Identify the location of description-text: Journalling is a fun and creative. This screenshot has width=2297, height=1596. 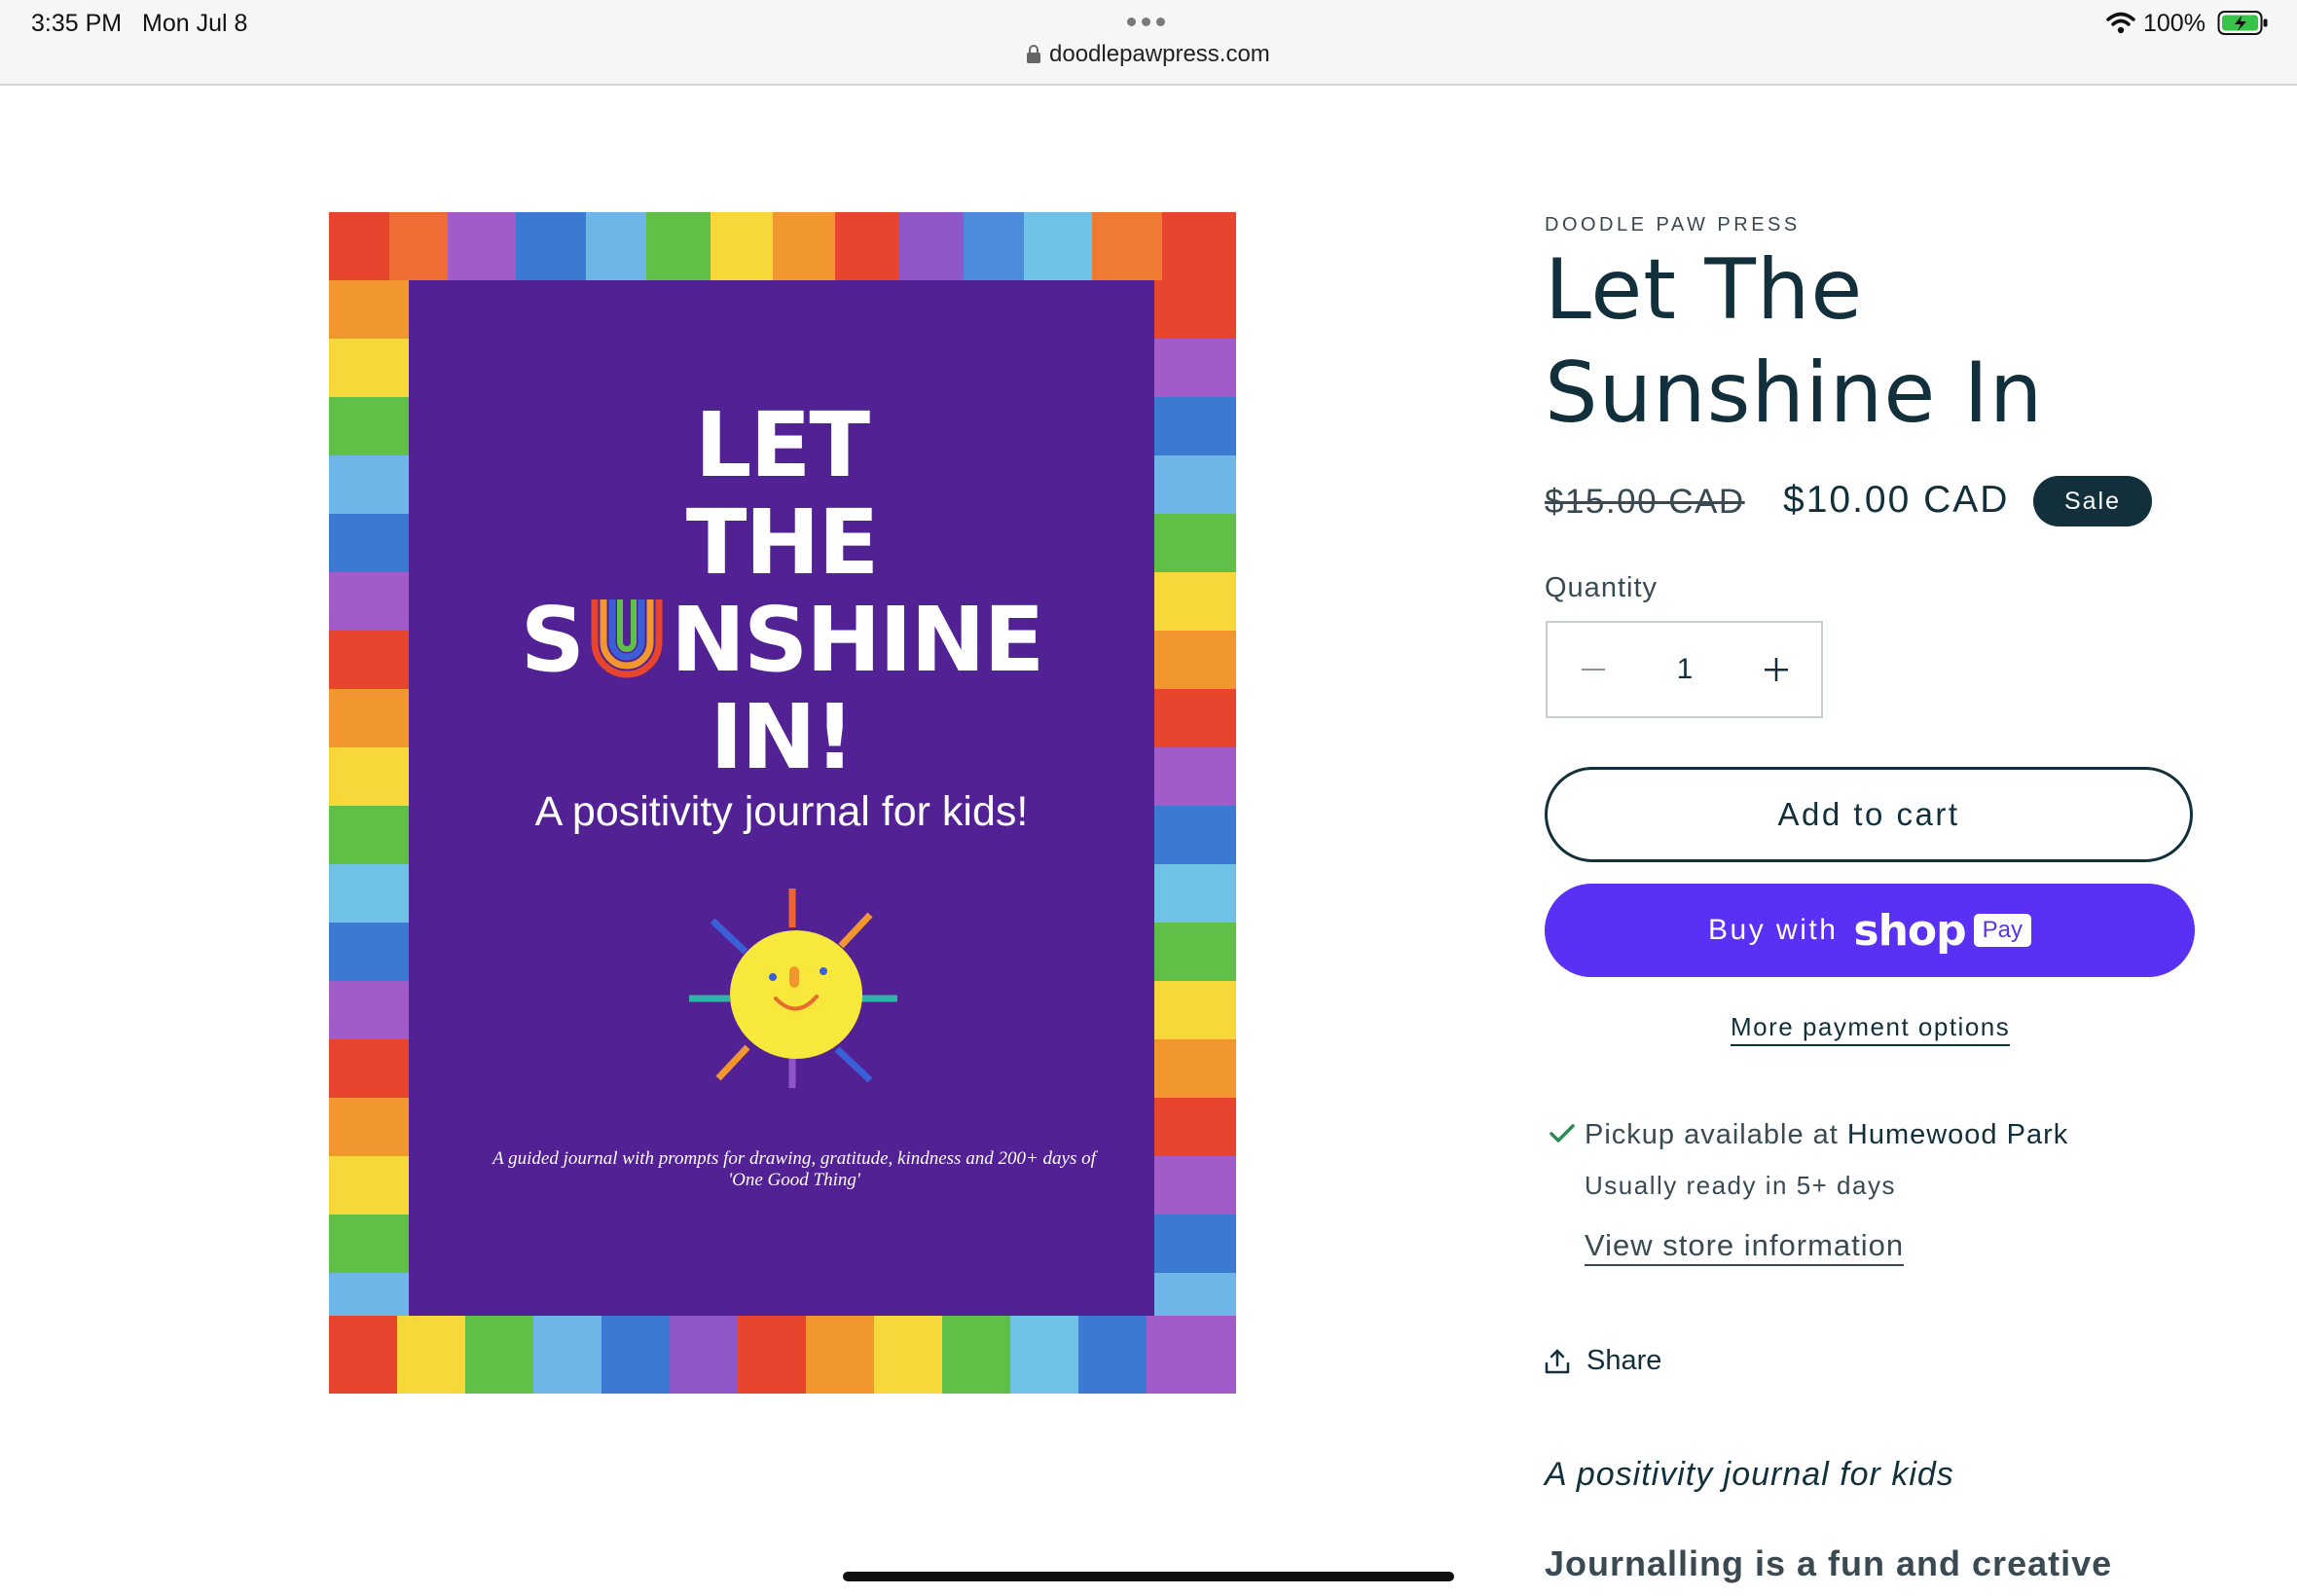
(1829, 1563).